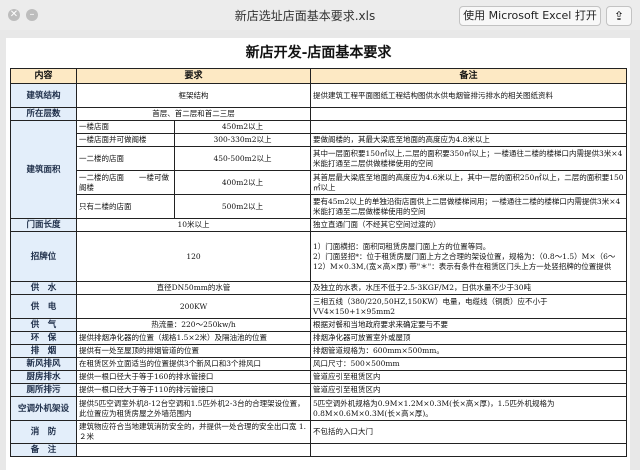  What do you see at coordinates (43, 377) in the screenshot?
I see `row-category: 厨房排水` at bounding box center [43, 377].